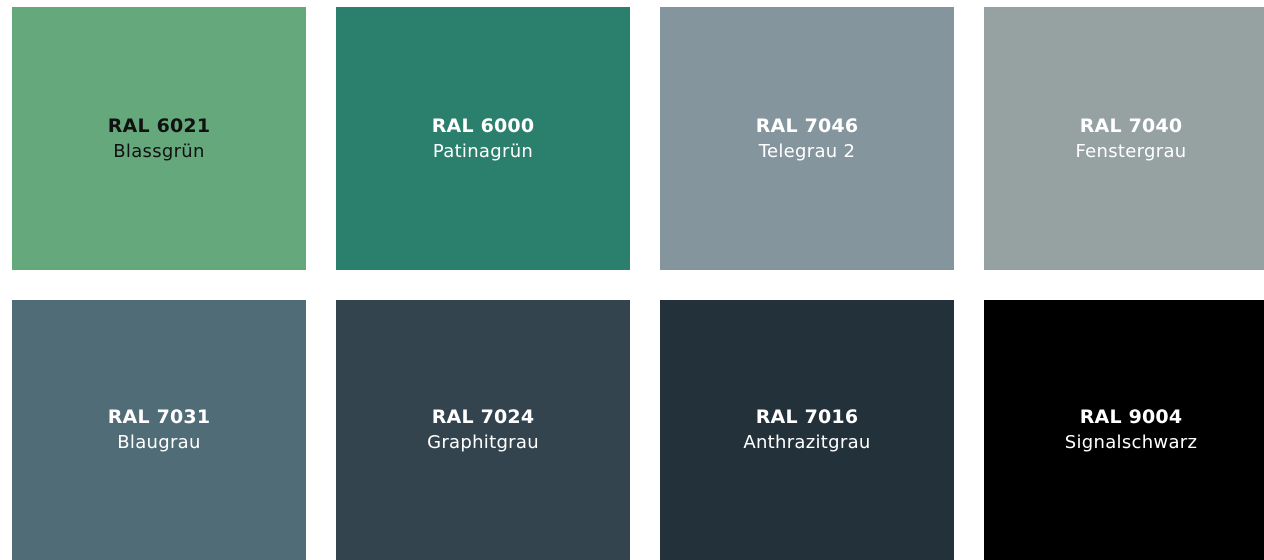 This screenshot has height=560, width=1264. I want to click on swatch-ral-7031: RAL 7031 Blaugrau, so click(159, 430).